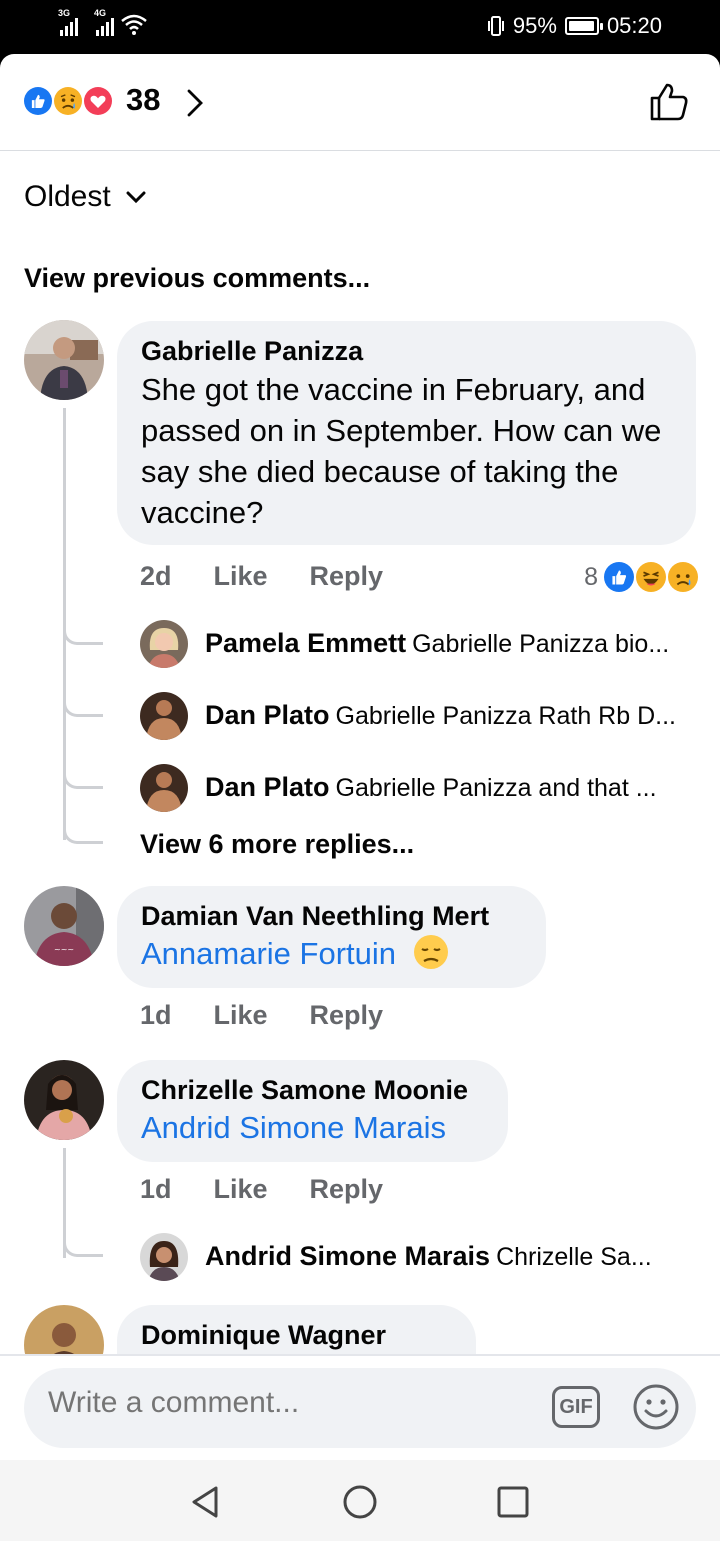  I want to click on battery-percent: 95%, so click(534, 25).